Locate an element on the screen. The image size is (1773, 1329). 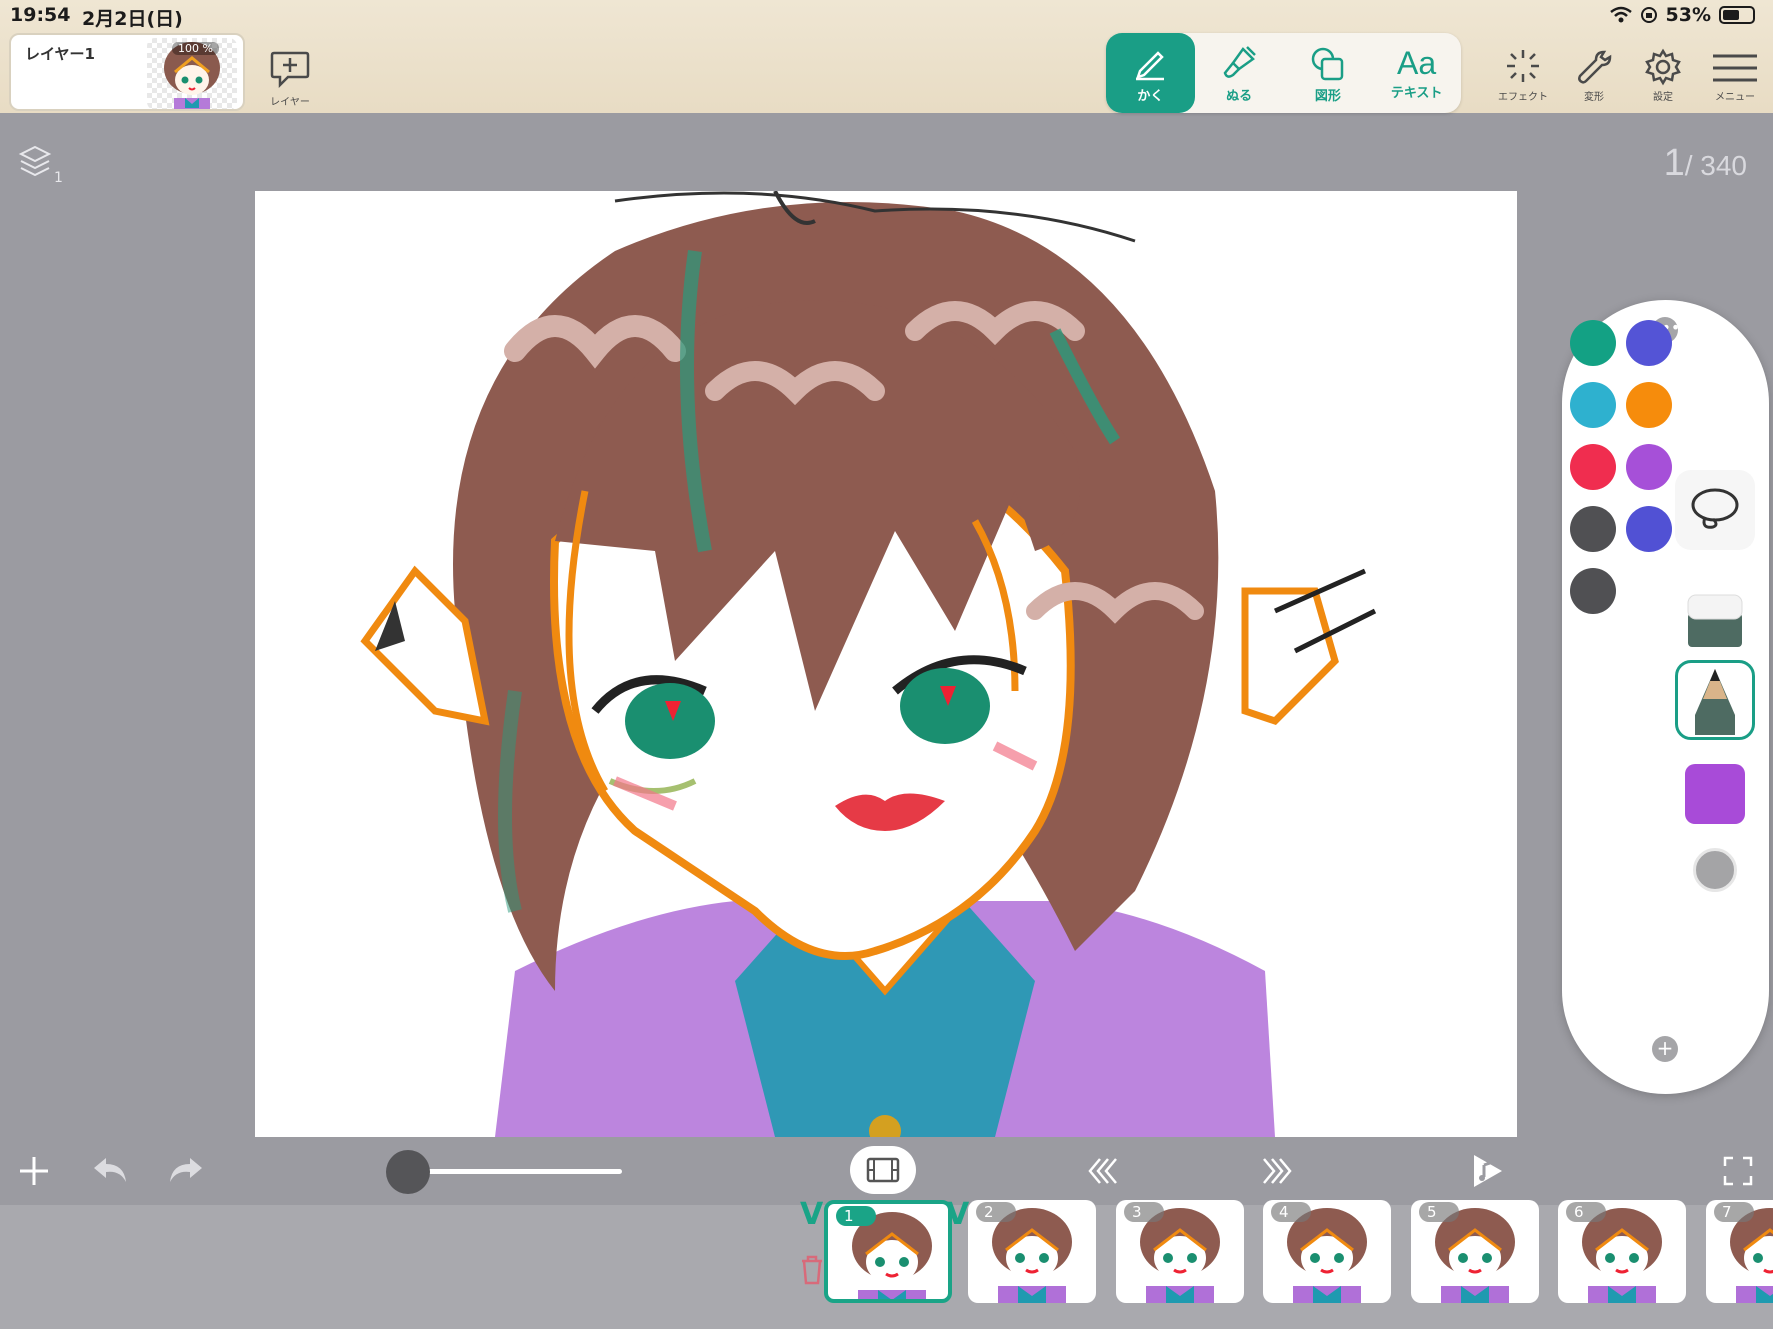
speed-slider-knob is located at coordinates (408, 1172).